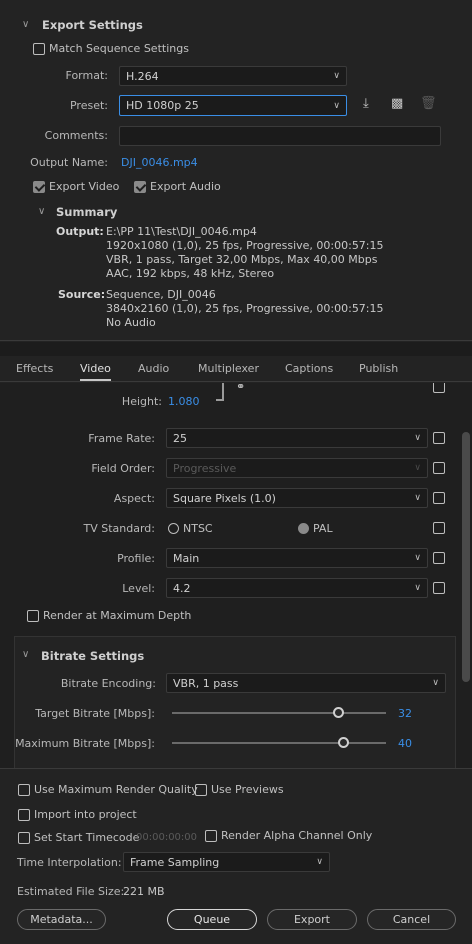 This screenshot has width=472, height=944. I want to click on summary-header: Summary, so click(87, 212).